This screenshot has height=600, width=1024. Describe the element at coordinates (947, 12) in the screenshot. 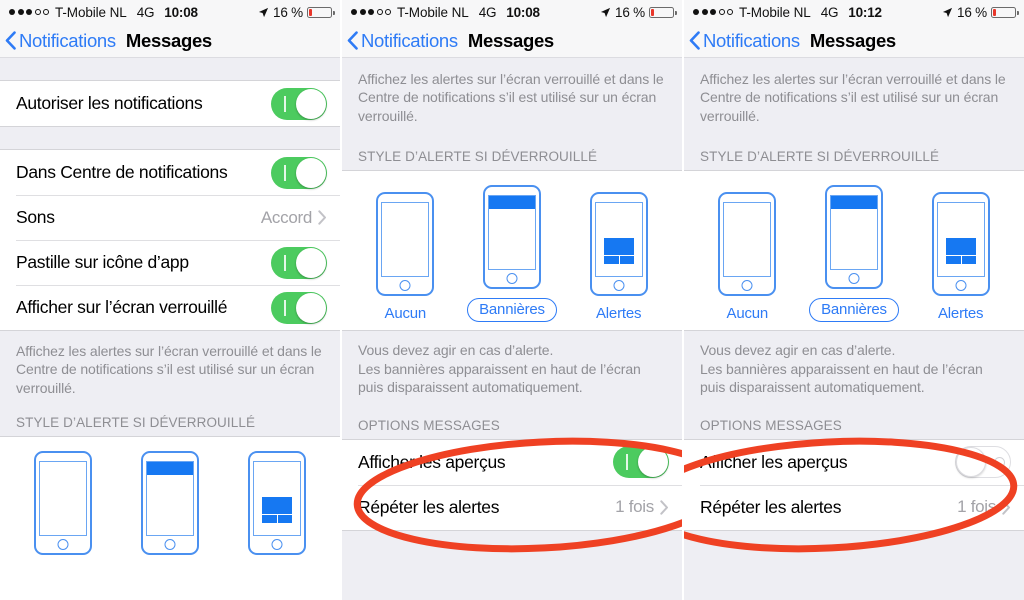

I see `location-arrow-icon` at that location.